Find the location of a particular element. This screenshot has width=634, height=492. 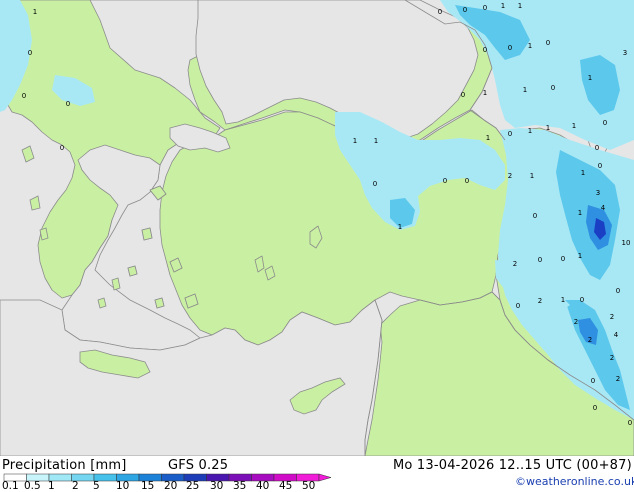

legend-tick-label: 2 is located at coordinates (75, 486).